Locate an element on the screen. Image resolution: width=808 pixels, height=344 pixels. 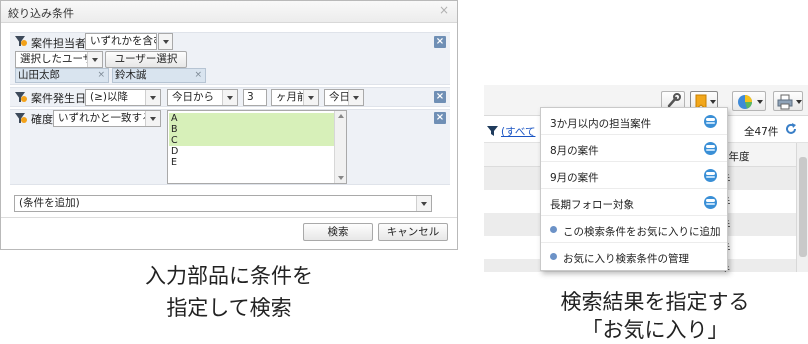
certainty-operator-select: いずれかと一致する is located at coordinates (107, 118).